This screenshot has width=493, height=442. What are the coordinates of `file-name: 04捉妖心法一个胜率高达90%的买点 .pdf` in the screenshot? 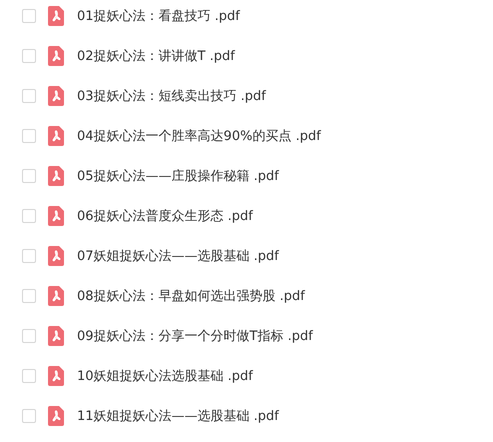 It's located at (199, 136).